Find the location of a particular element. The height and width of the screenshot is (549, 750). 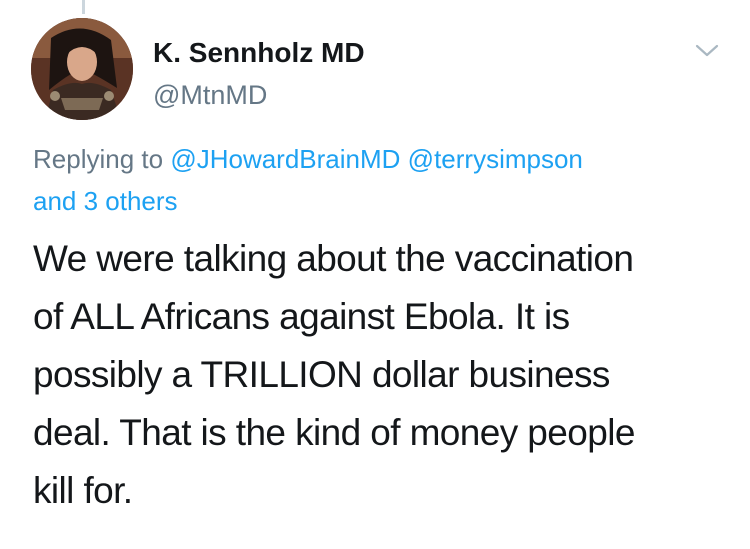

tweet-text-line: possibly a TRILLION dollar business is located at coordinates (321, 374).